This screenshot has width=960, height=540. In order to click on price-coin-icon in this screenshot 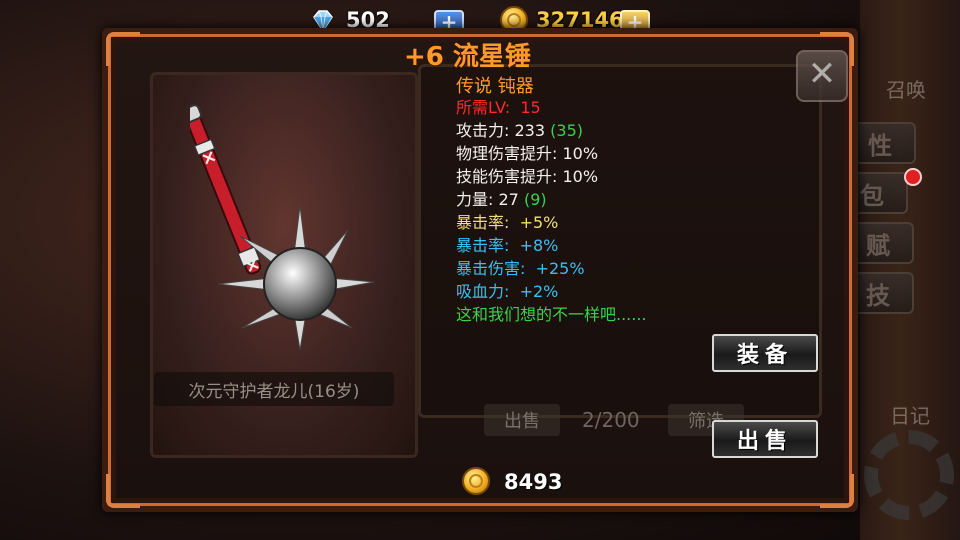, I will do `click(476, 481)`.